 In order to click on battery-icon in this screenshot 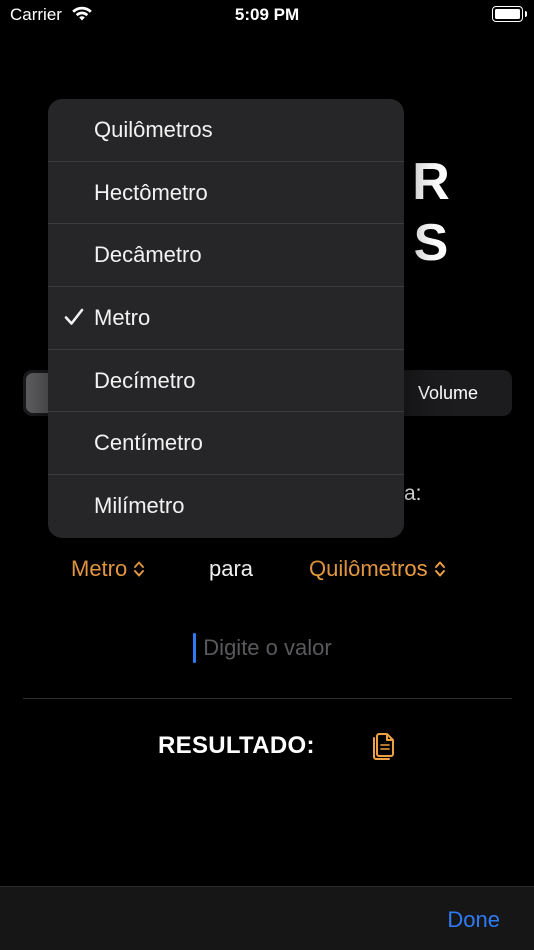, I will do `click(509, 14)`.